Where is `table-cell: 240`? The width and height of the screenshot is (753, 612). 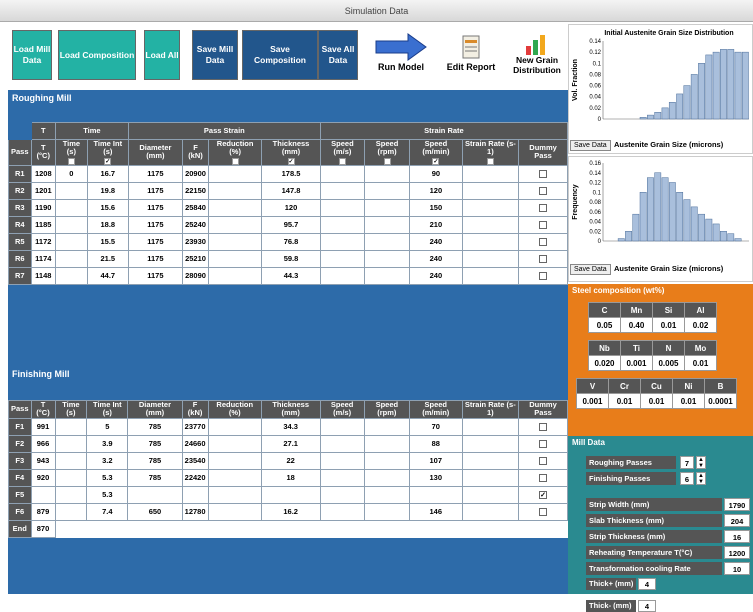 table-cell: 240 is located at coordinates (436, 275).